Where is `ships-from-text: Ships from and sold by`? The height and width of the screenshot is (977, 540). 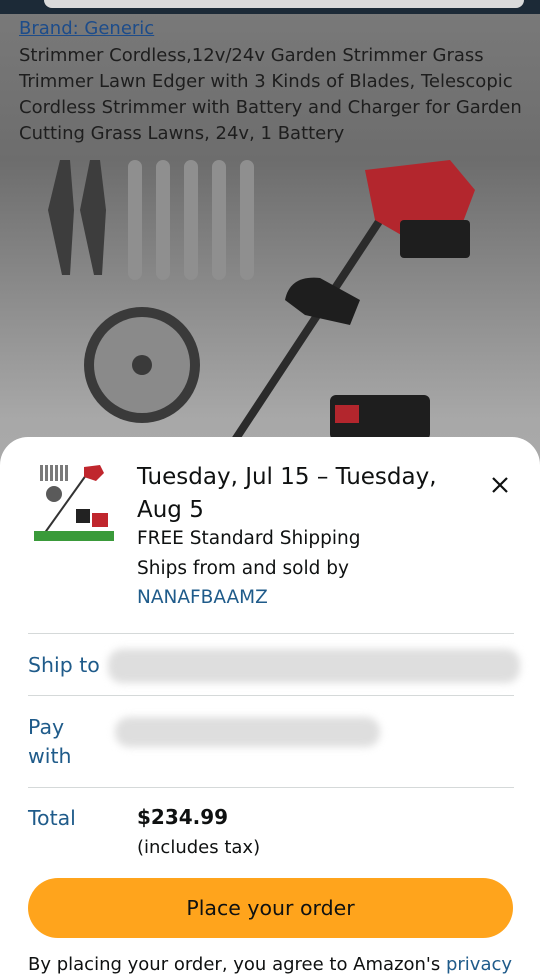
ships-from-text: Ships from and sold by is located at coordinates (243, 568).